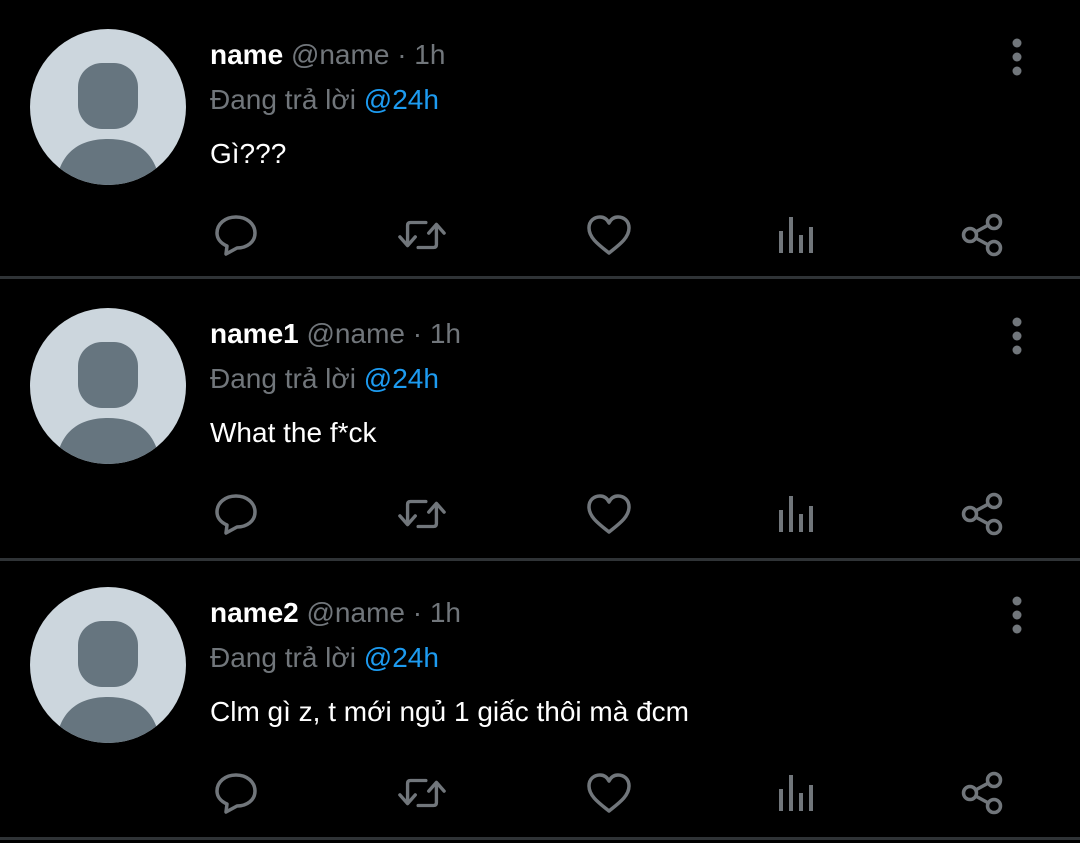 The width and height of the screenshot is (1080, 843). Describe the element at coordinates (248, 153) in the screenshot. I see `tweet-text: Gì???` at that location.